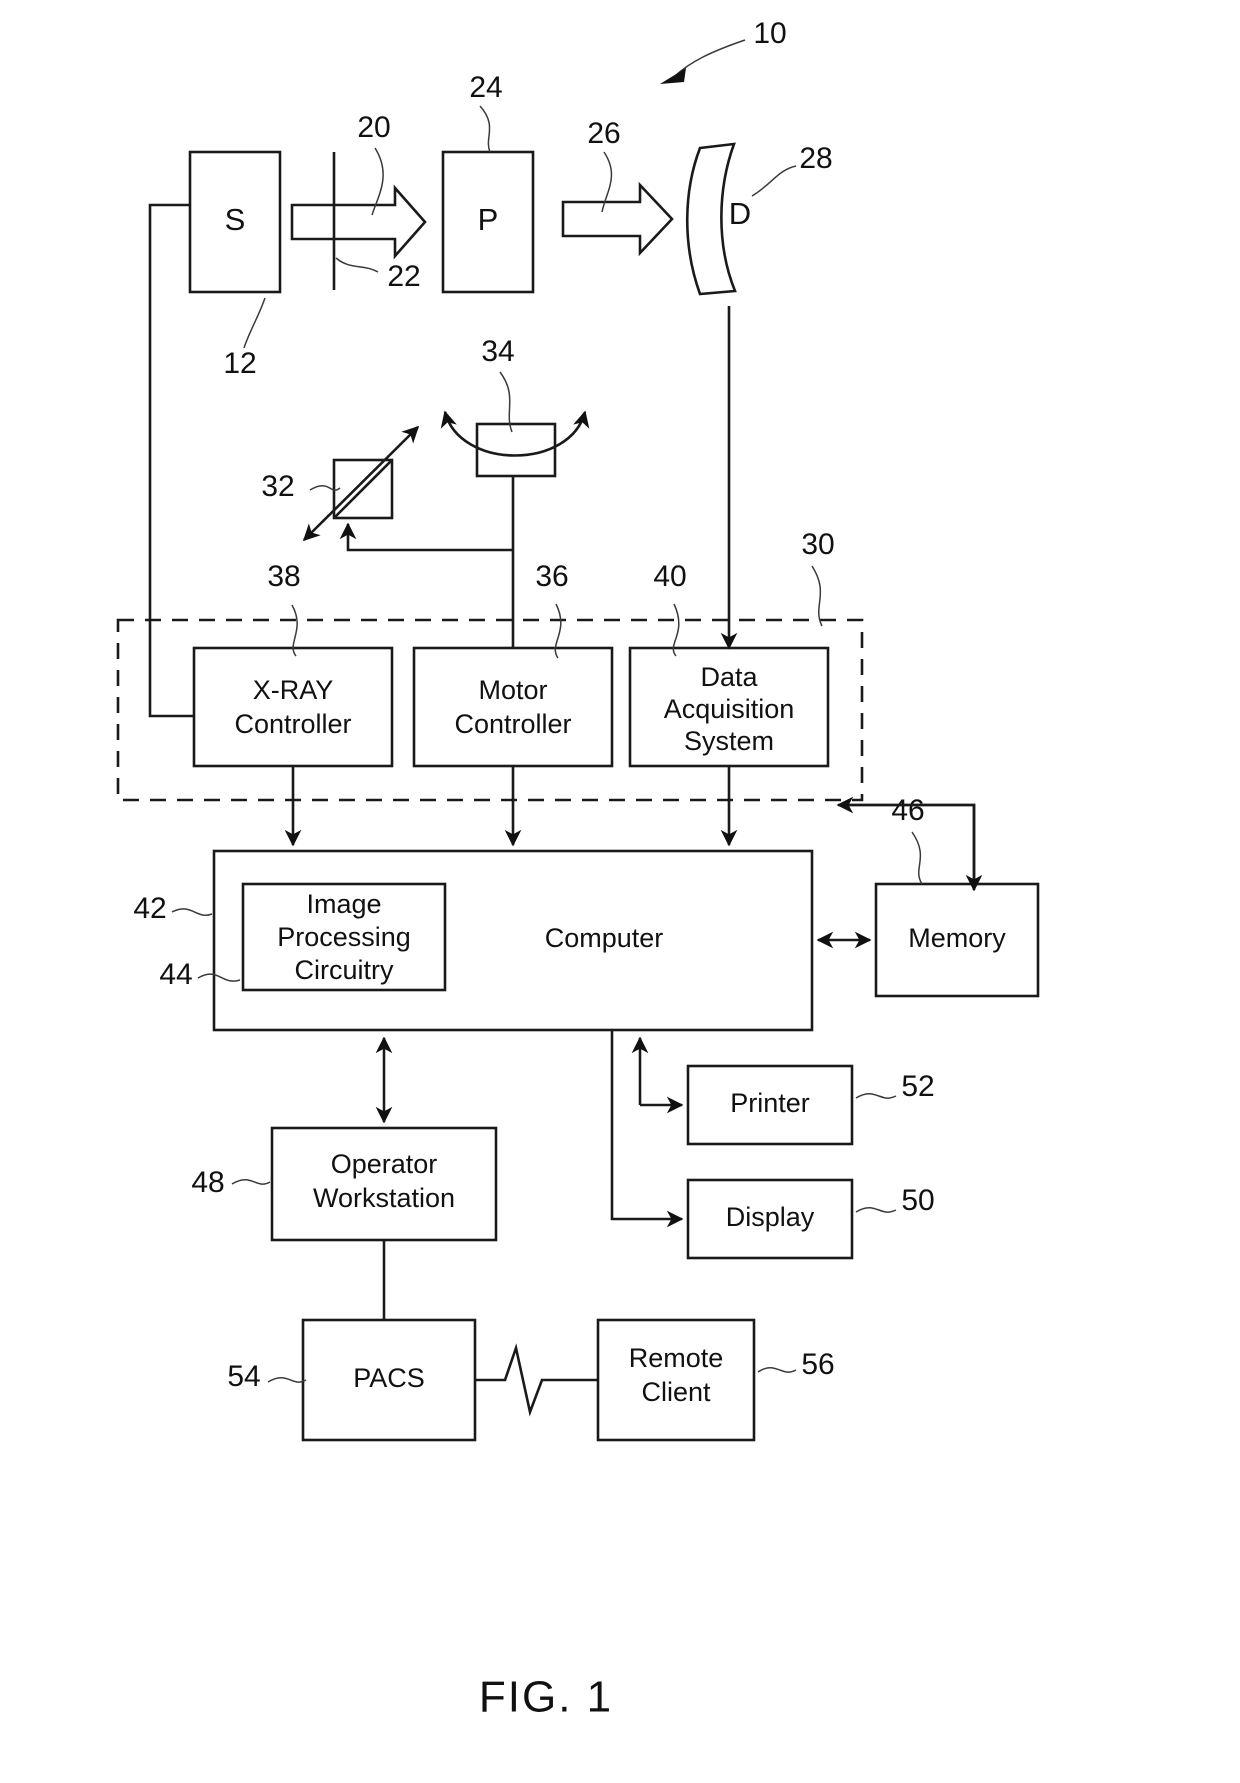 The width and height of the screenshot is (1240, 1783). What do you see at coordinates (769, 33) in the screenshot?
I see `ref-numeral-10: 10` at bounding box center [769, 33].